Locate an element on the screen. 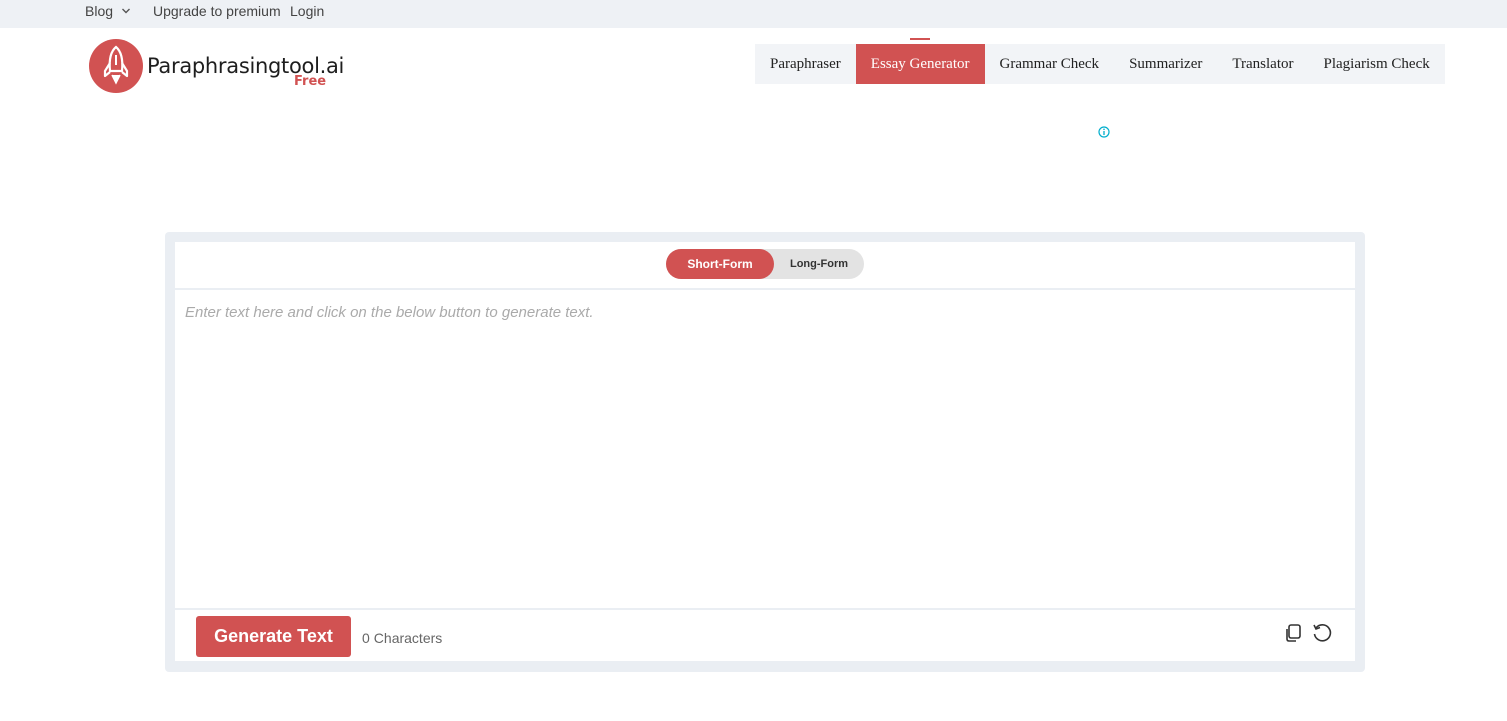 The width and height of the screenshot is (1507, 721). nav-translator: Translator is located at coordinates (1262, 64).